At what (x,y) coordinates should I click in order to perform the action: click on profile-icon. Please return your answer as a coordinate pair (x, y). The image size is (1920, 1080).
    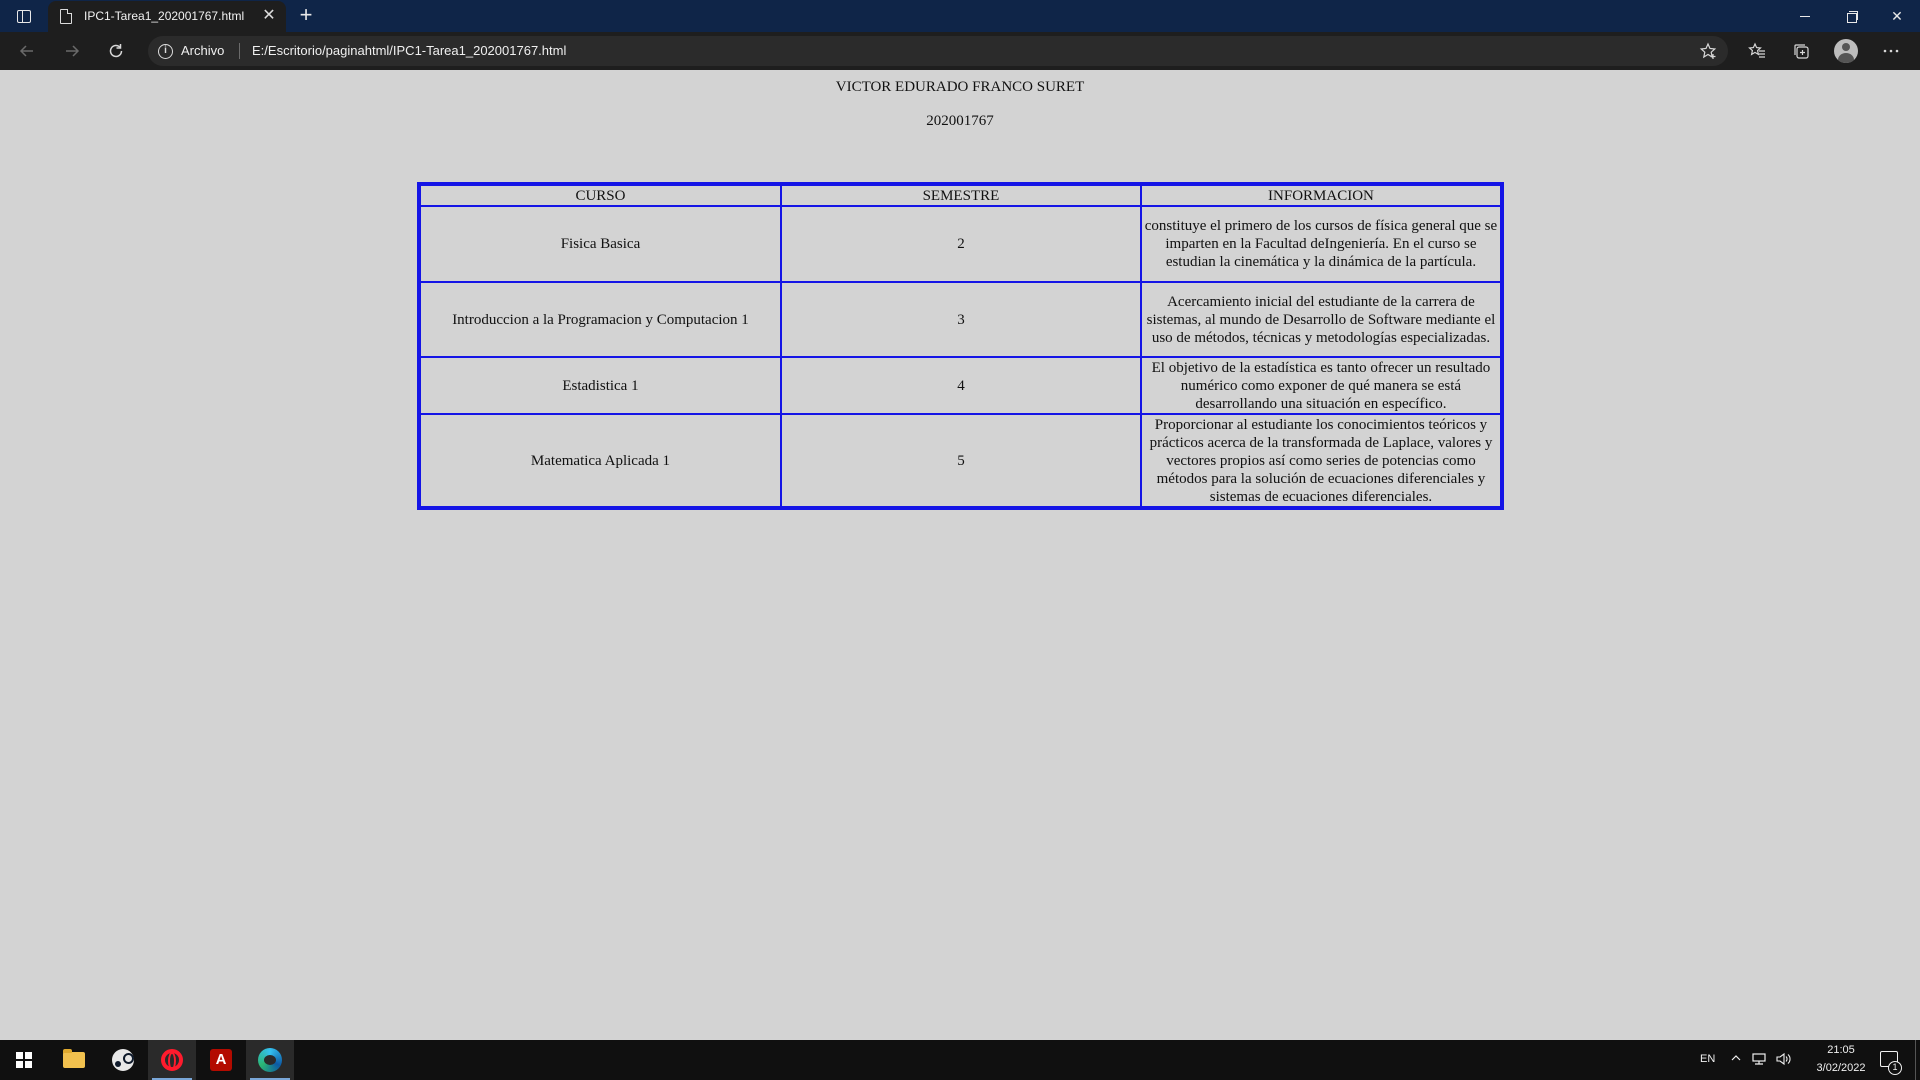
    Looking at the image, I should click on (1846, 51).